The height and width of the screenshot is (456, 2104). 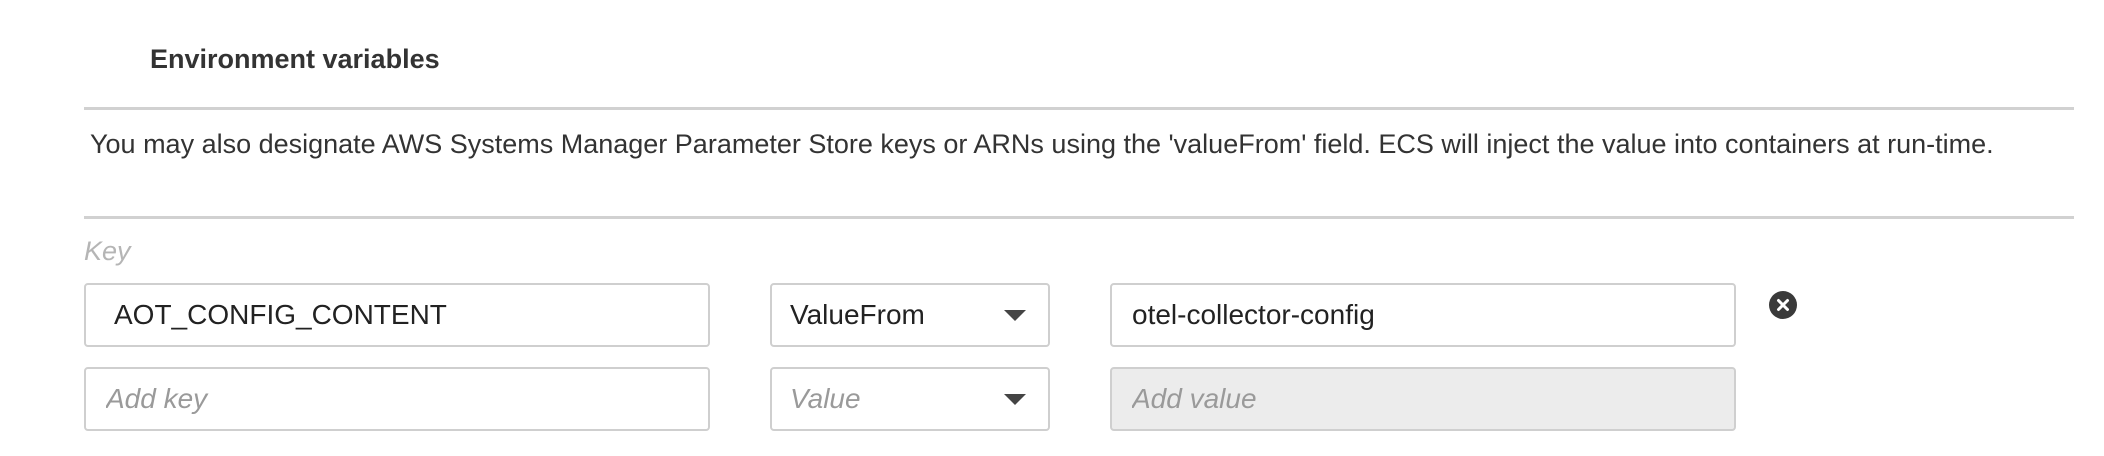 I want to click on env-key-input, so click(x=397, y=315).